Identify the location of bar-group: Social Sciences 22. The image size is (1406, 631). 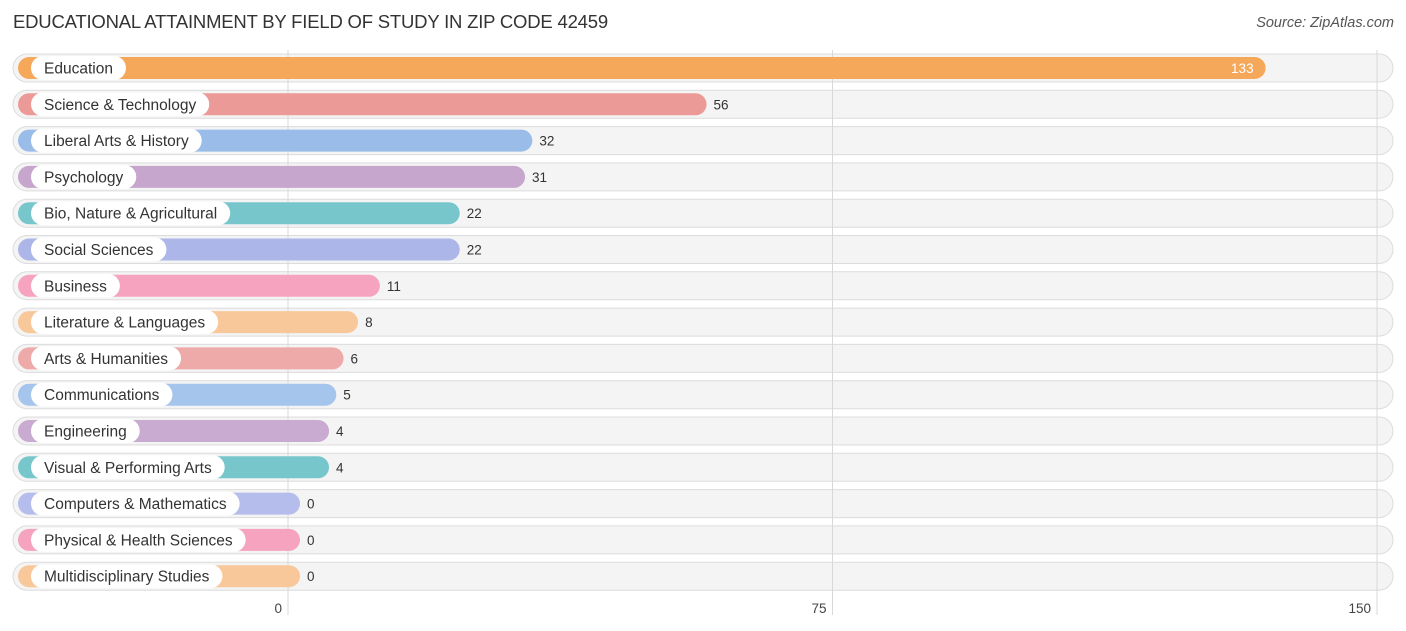
(250, 249).